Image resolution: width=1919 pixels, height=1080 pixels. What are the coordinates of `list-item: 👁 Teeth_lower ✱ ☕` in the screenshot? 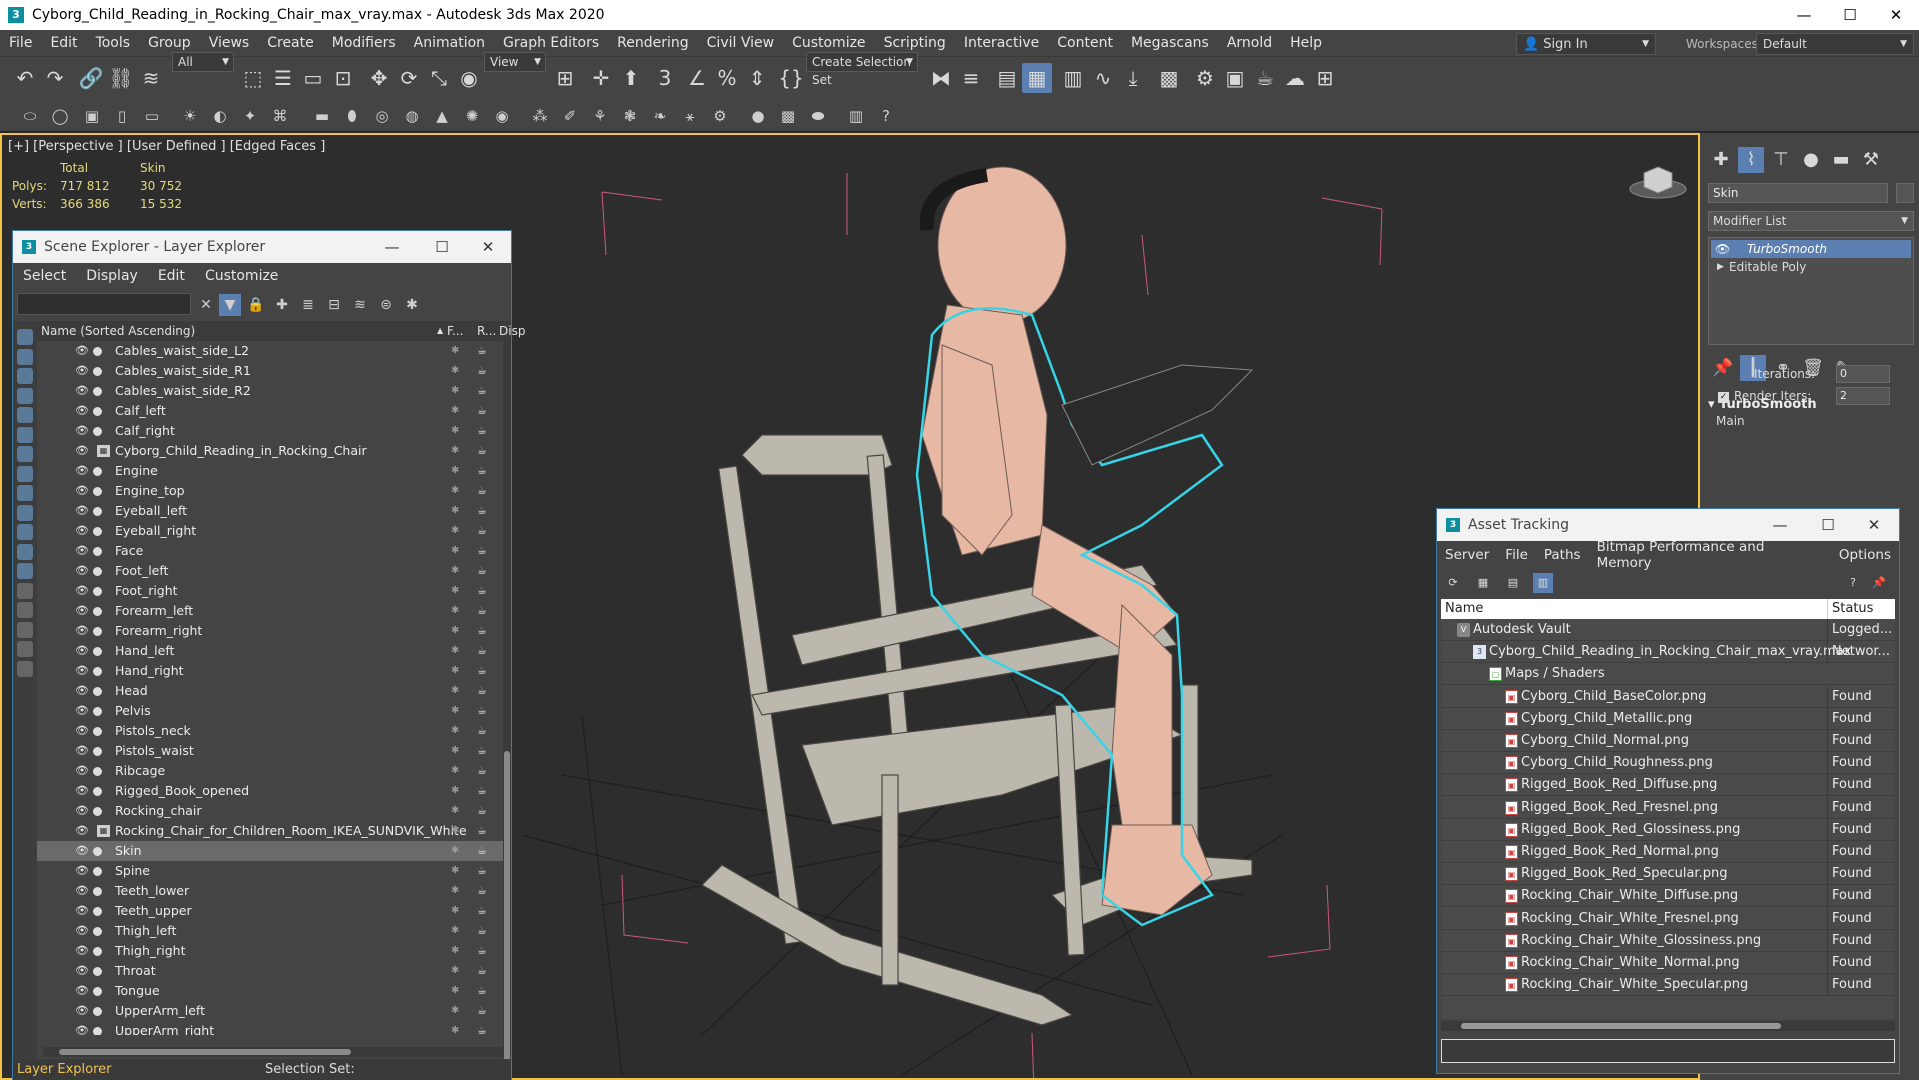 It's located at (270, 891).